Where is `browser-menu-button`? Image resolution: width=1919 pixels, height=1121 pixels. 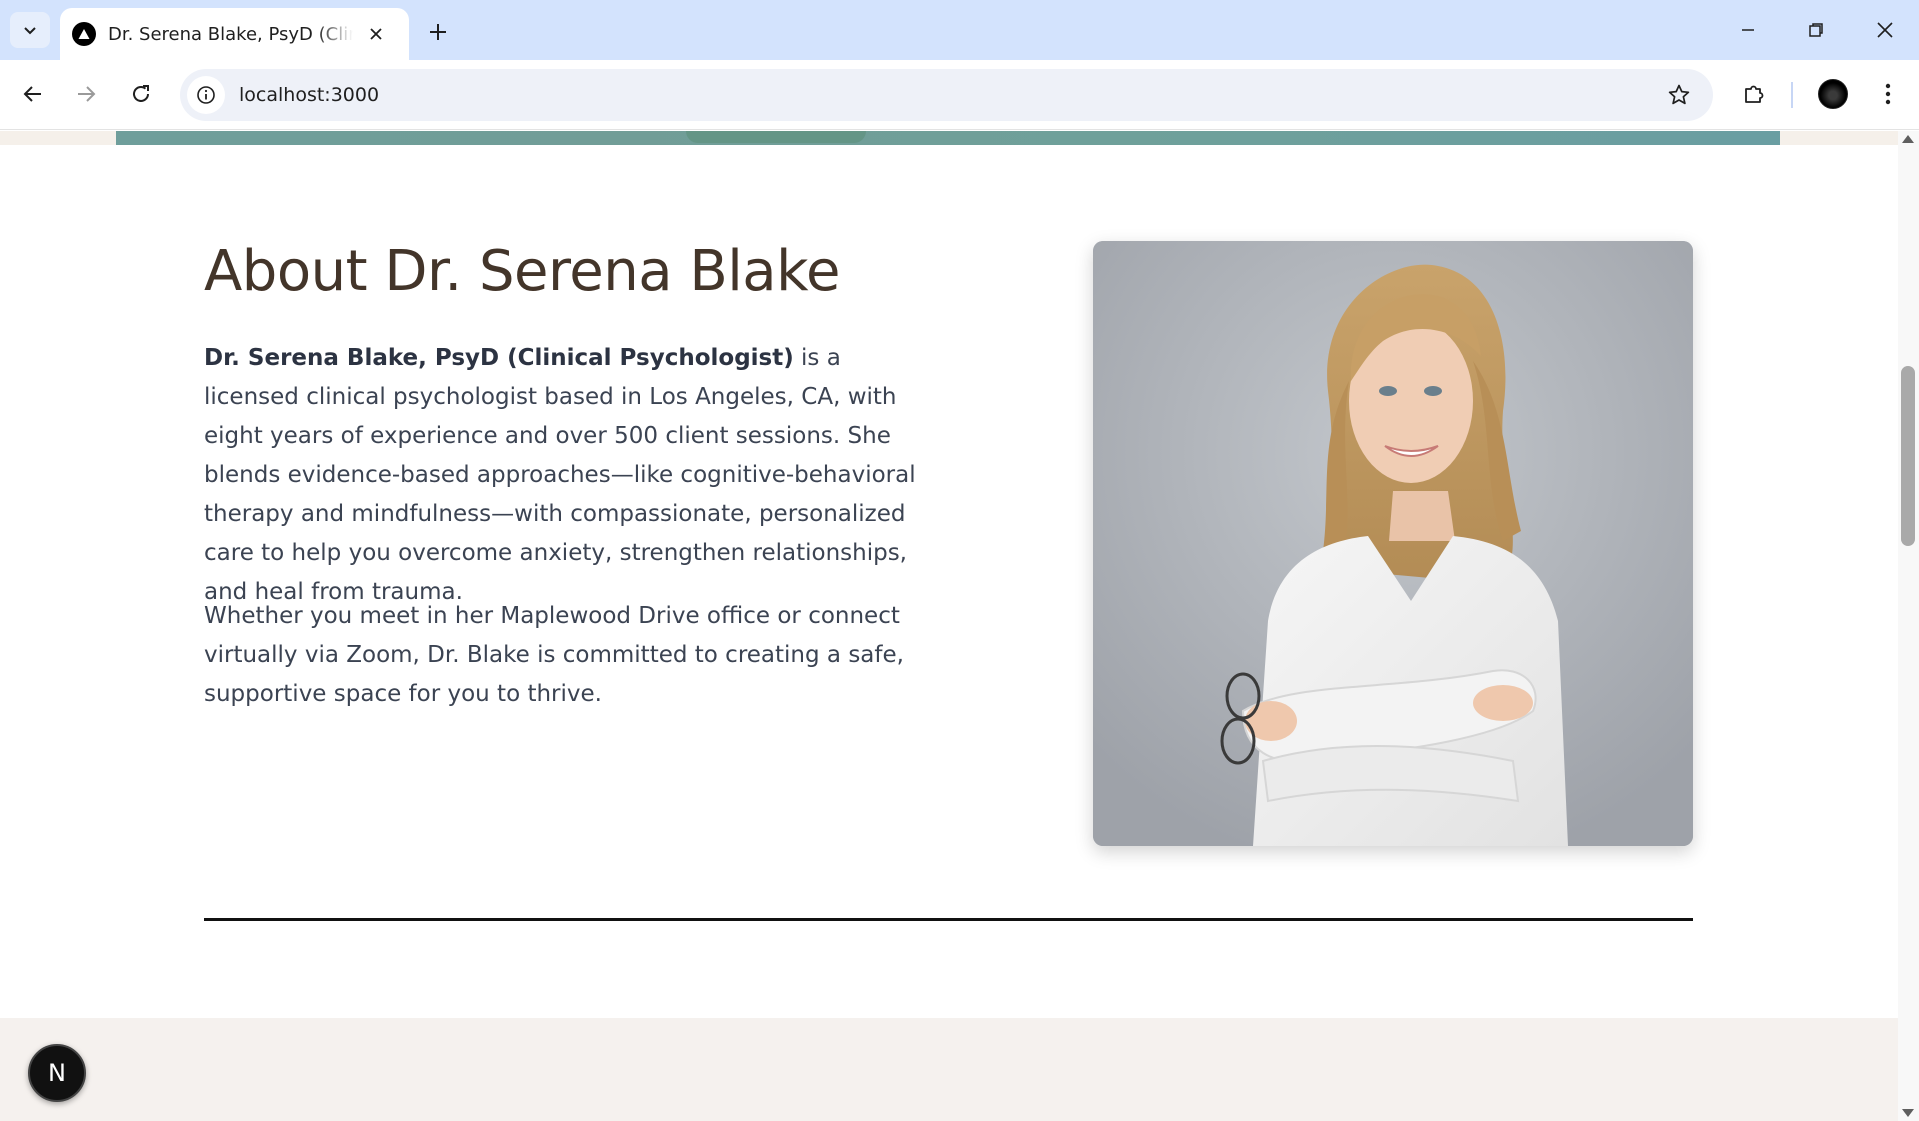 browser-menu-button is located at coordinates (1888, 94).